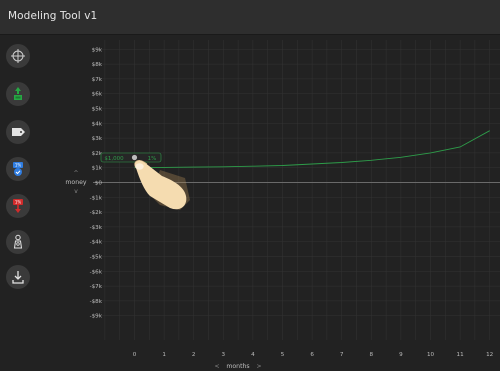 This screenshot has width=500, height=371. Describe the element at coordinates (461, 355) in the screenshot. I see `x-tick-label: 11` at that location.